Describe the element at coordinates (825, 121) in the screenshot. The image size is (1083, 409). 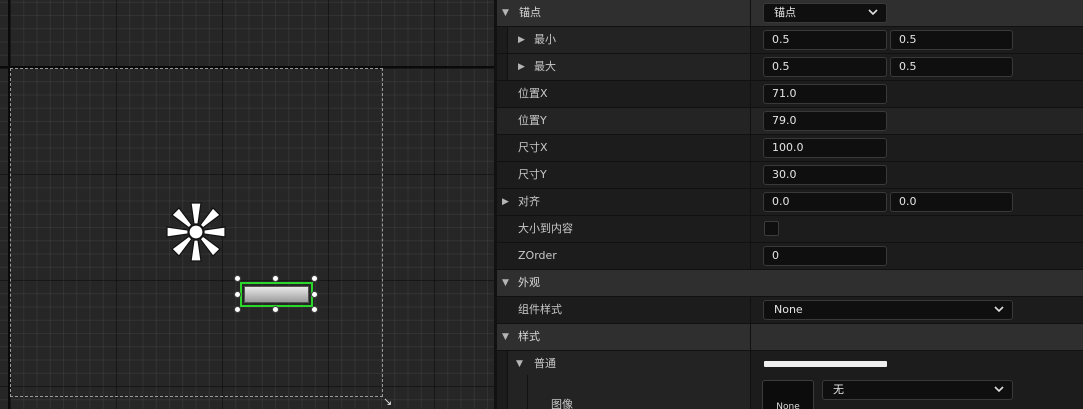
I see `position-y-field: 79.0` at that location.